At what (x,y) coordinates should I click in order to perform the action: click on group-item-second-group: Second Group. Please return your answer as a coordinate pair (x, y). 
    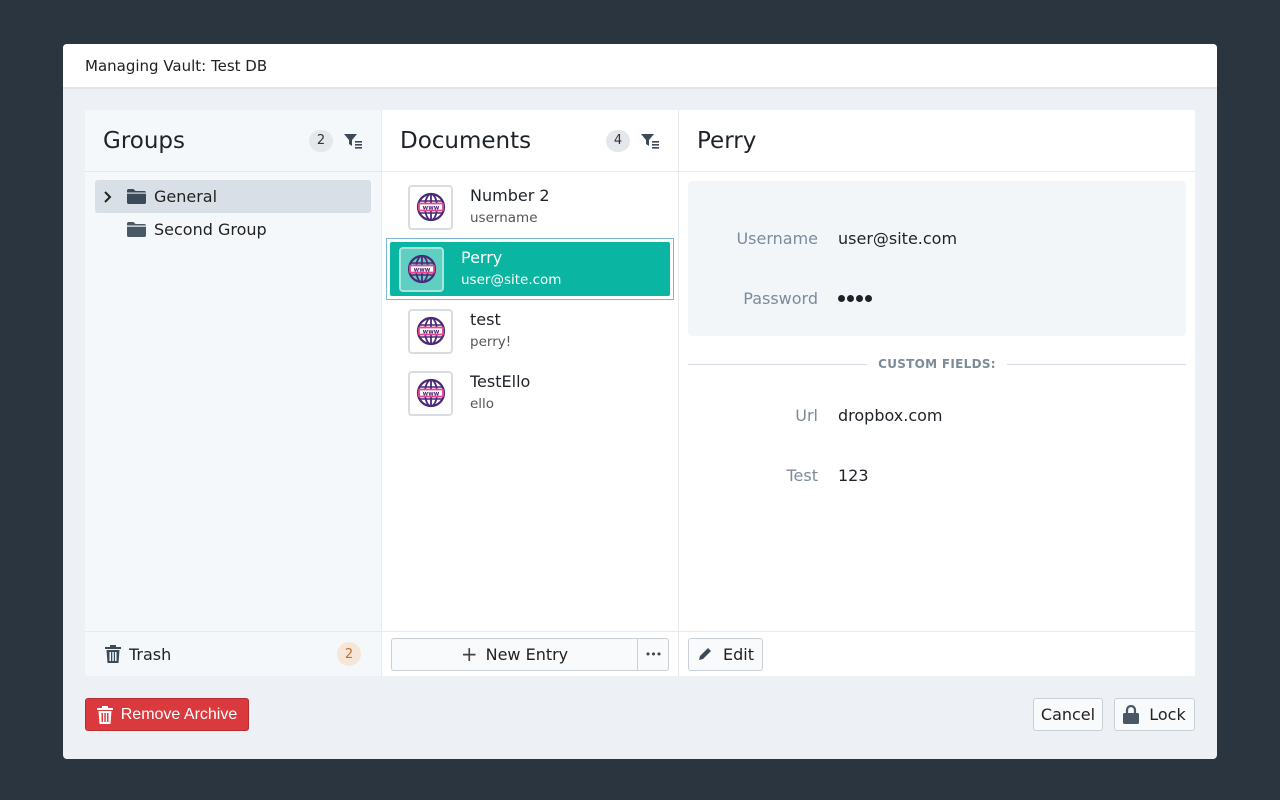
    Looking at the image, I should click on (233, 229).